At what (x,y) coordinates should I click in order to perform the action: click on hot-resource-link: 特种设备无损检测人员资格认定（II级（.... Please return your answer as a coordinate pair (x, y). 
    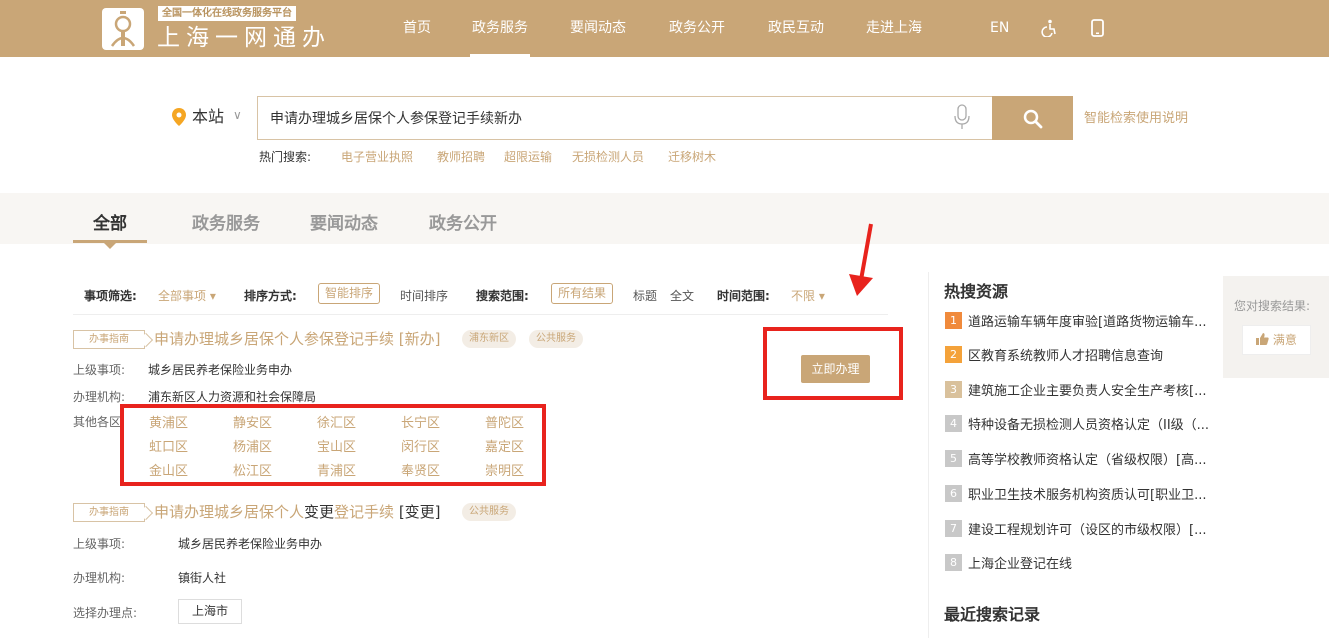
    Looking at the image, I should click on (1098, 423).